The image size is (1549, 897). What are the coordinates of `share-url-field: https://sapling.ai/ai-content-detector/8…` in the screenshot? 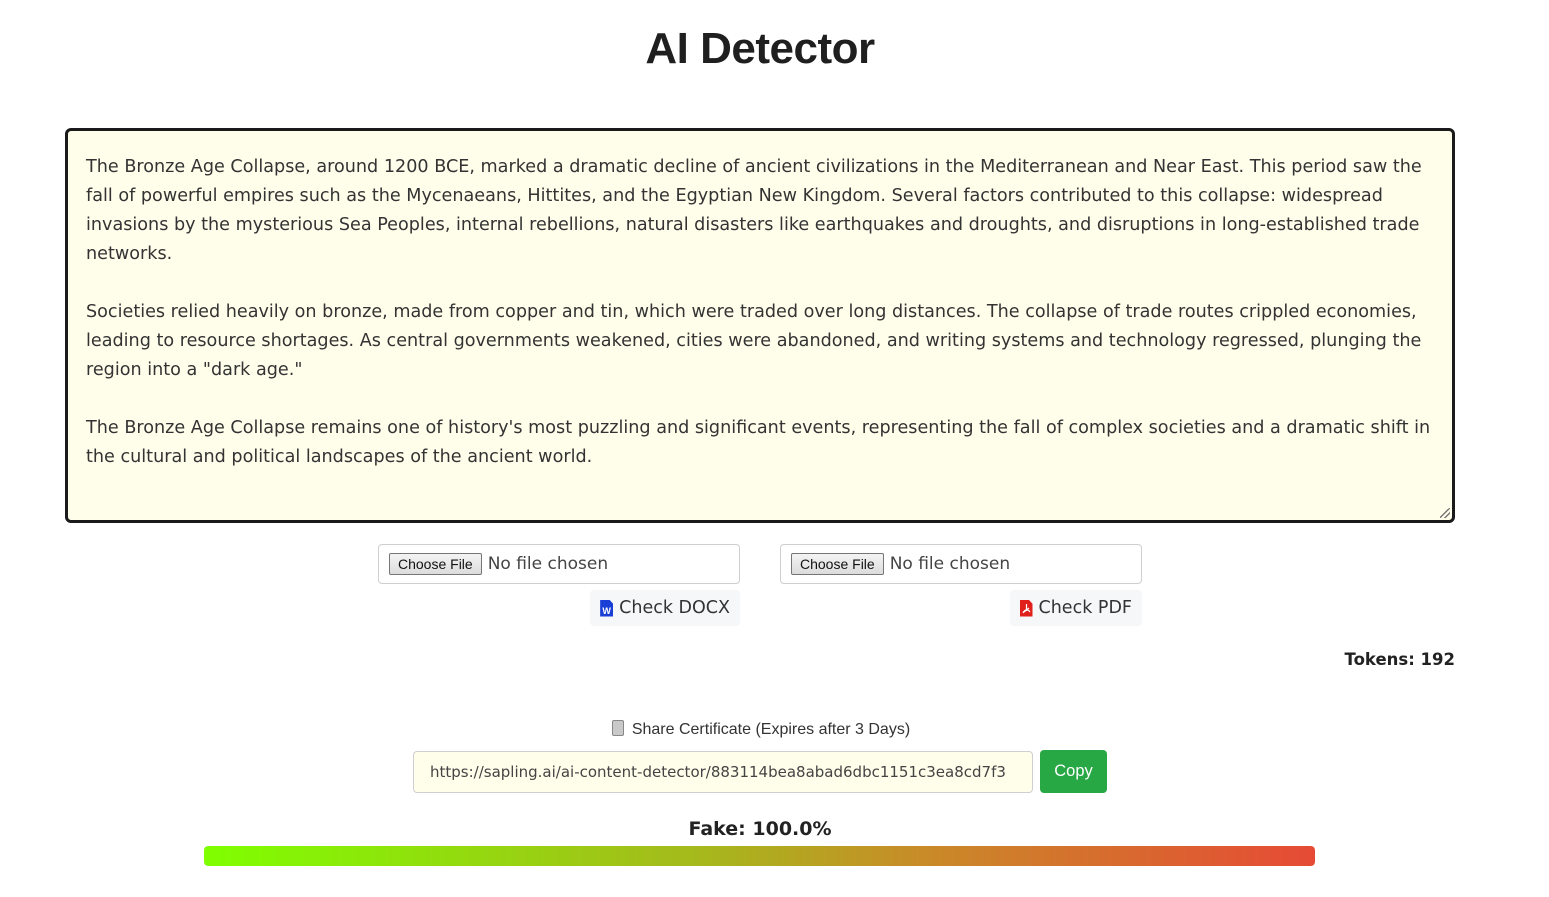 It's located at (723, 772).